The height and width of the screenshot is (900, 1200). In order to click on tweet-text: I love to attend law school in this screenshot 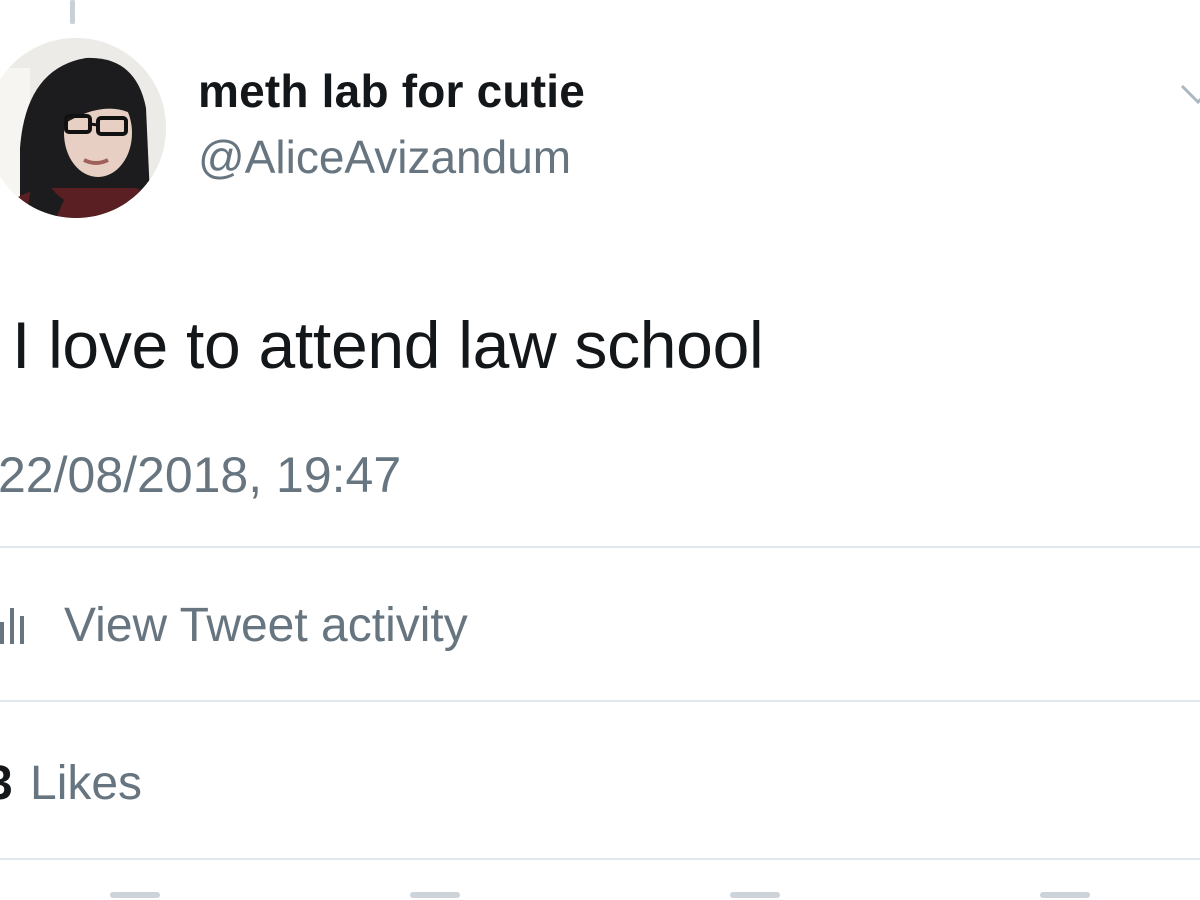, I will do `click(388, 345)`.